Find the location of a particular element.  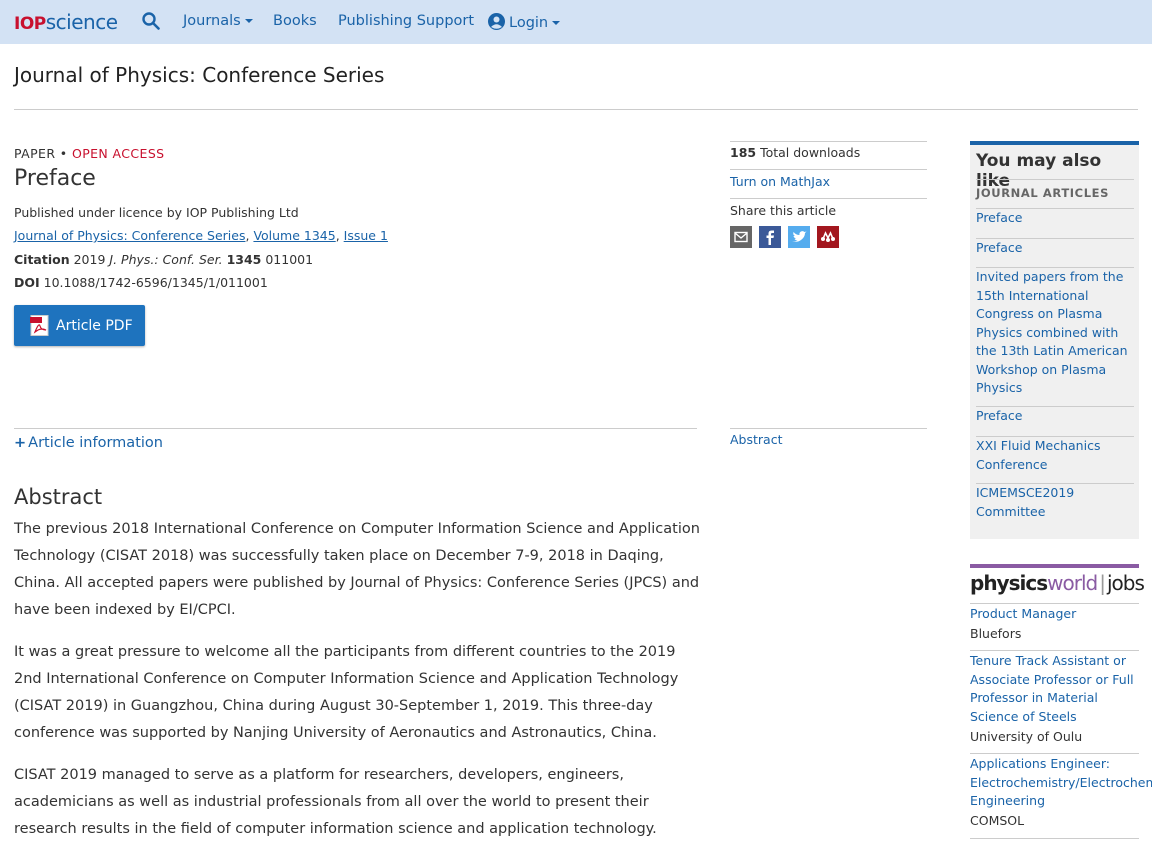

citation-journal: J. Phys.: Conf. Ser. is located at coordinates (166, 259).